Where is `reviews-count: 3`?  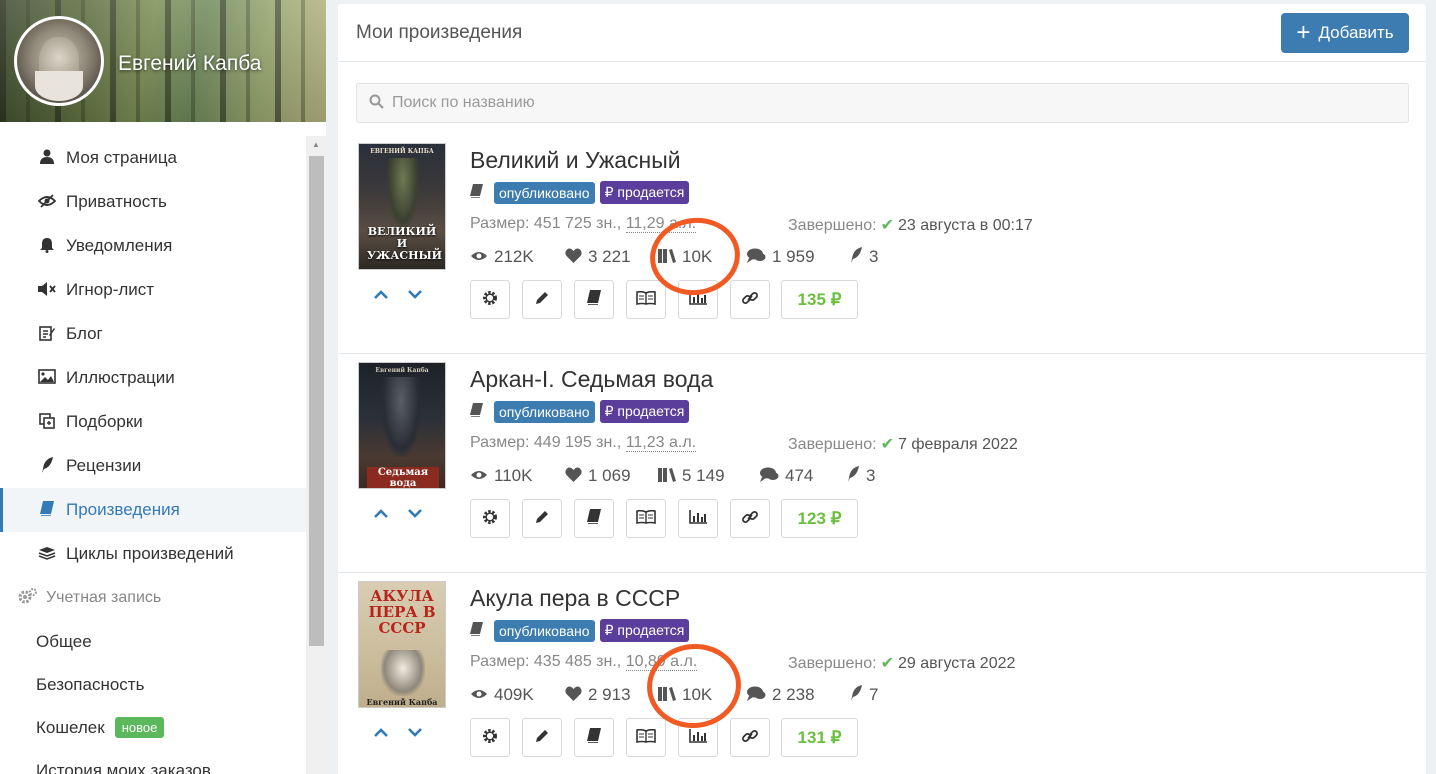 reviews-count: 3 is located at coordinates (874, 256).